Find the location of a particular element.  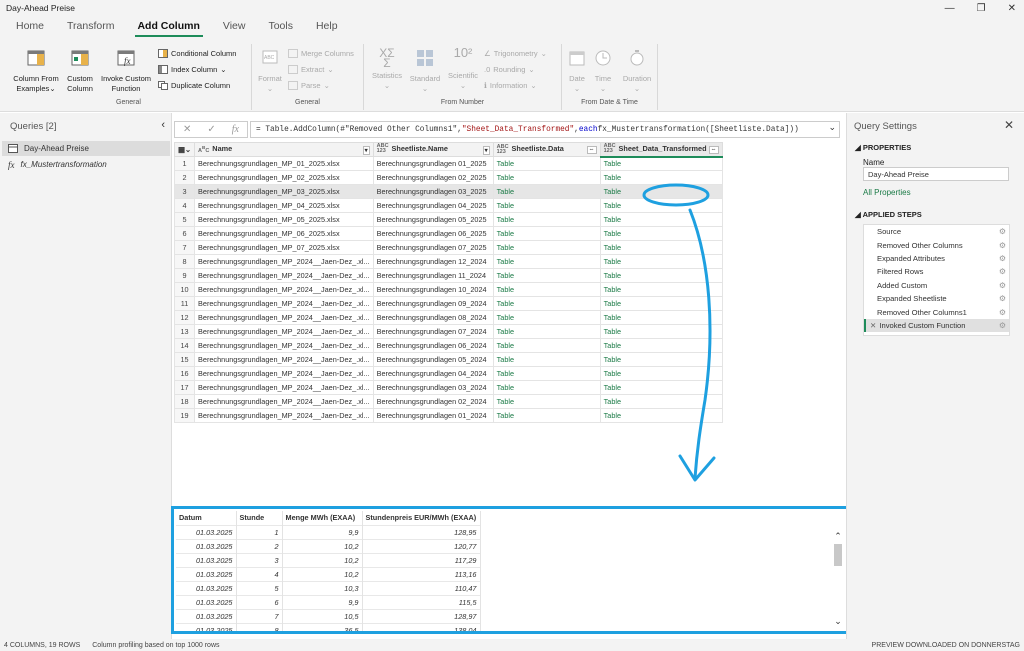

query-name-field: Day-Ahead Preise is located at coordinates (936, 174).